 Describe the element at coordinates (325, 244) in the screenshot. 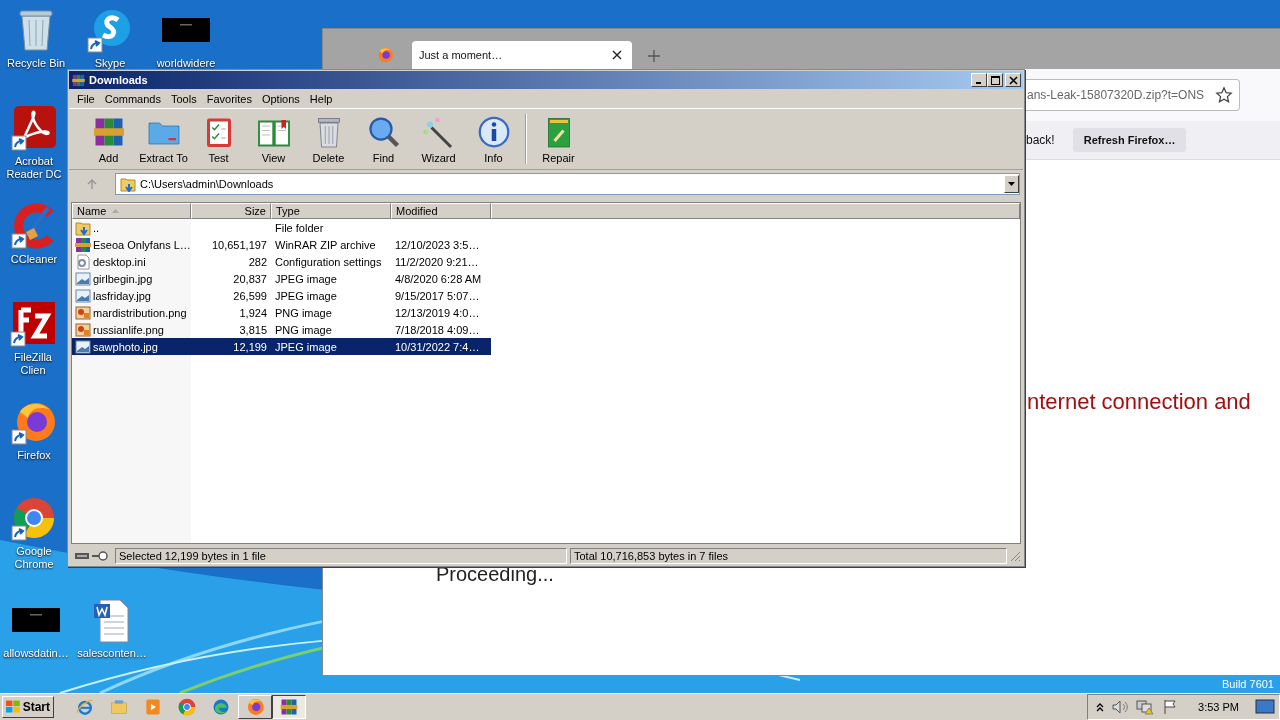

I see `table-cell: WinRAR ZIP archive` at that location.